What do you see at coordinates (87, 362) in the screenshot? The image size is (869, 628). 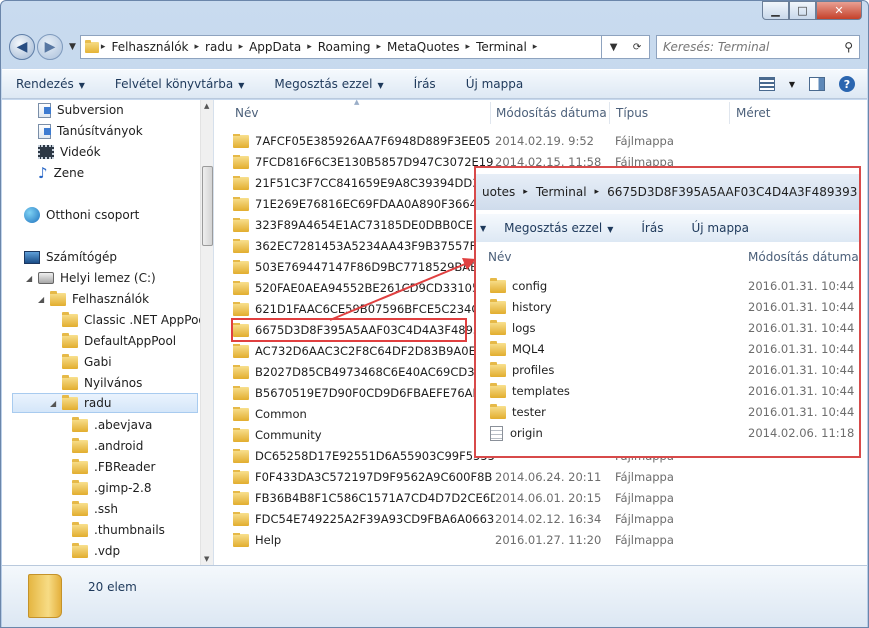 I see `nav-item-folder: Gabi` at bounding box center [87, 362].